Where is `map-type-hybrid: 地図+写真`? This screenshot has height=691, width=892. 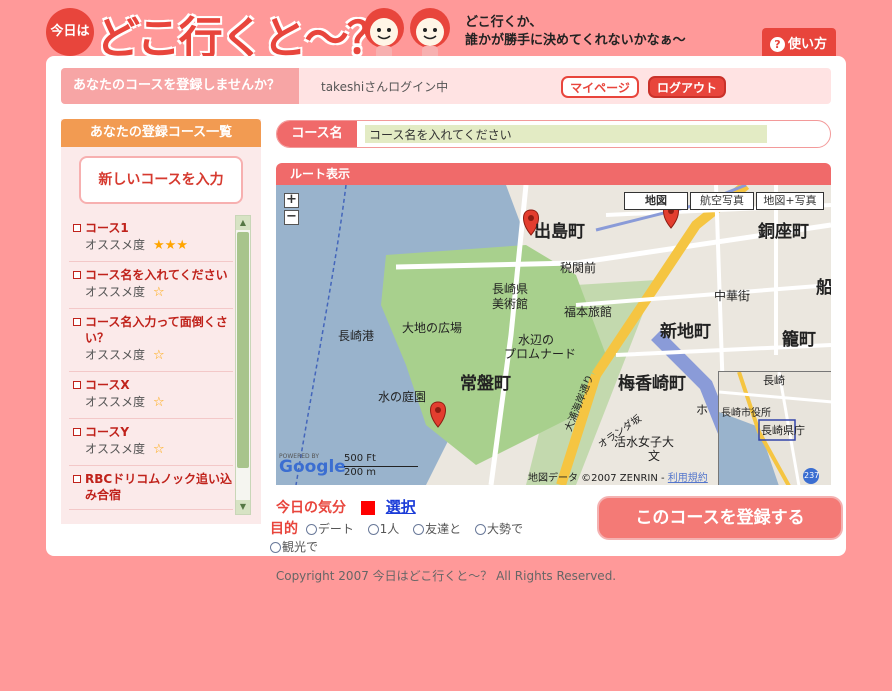 map-type-hybrid: 地図+写真 is located at coordinates (790, 201).